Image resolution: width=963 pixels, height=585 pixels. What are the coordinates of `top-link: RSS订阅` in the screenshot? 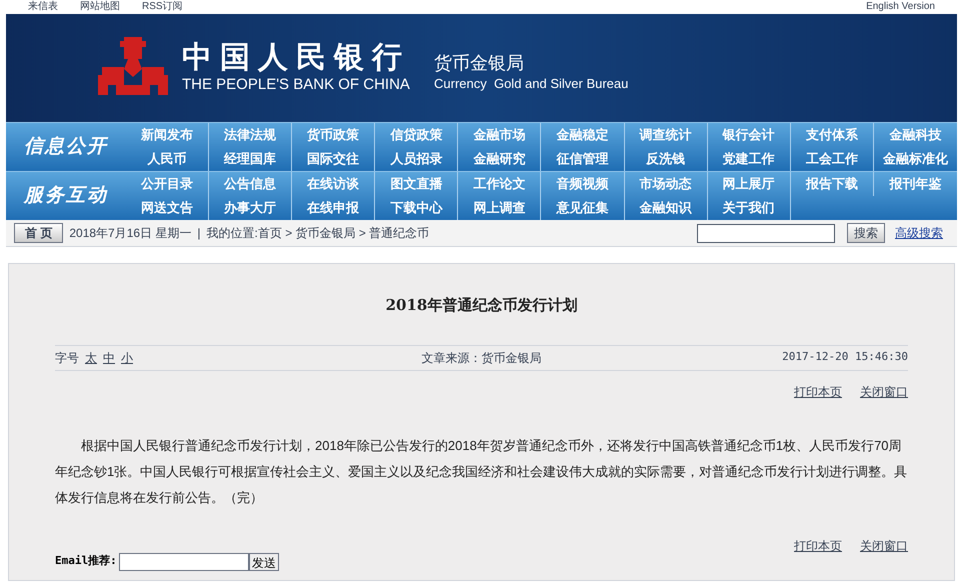 It's located at (162, 7).